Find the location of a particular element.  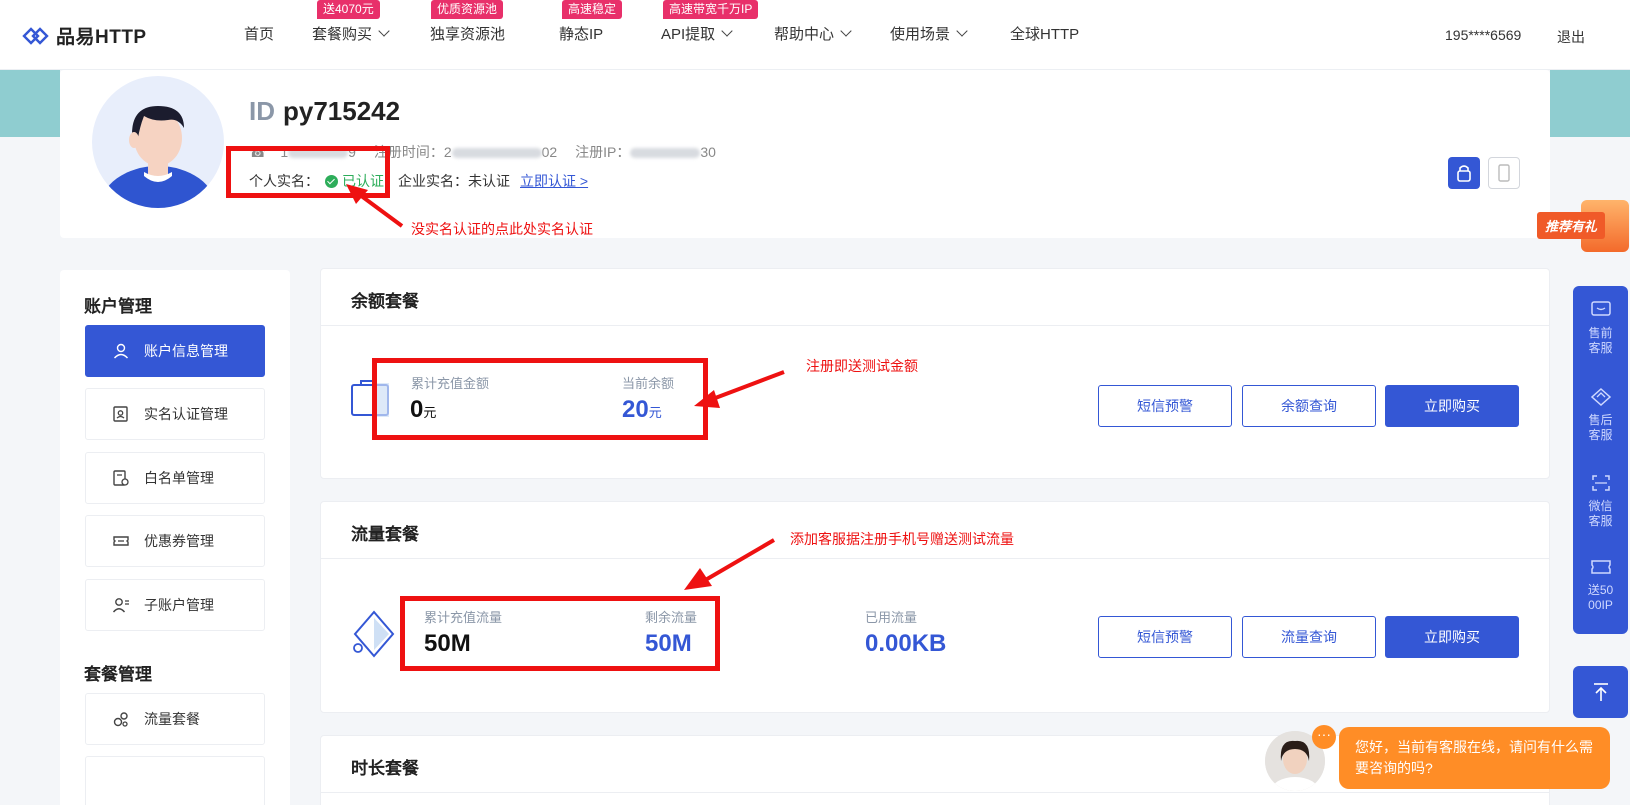

free-ip-promo: 送5000IP is located at coordinates (1600, 585).